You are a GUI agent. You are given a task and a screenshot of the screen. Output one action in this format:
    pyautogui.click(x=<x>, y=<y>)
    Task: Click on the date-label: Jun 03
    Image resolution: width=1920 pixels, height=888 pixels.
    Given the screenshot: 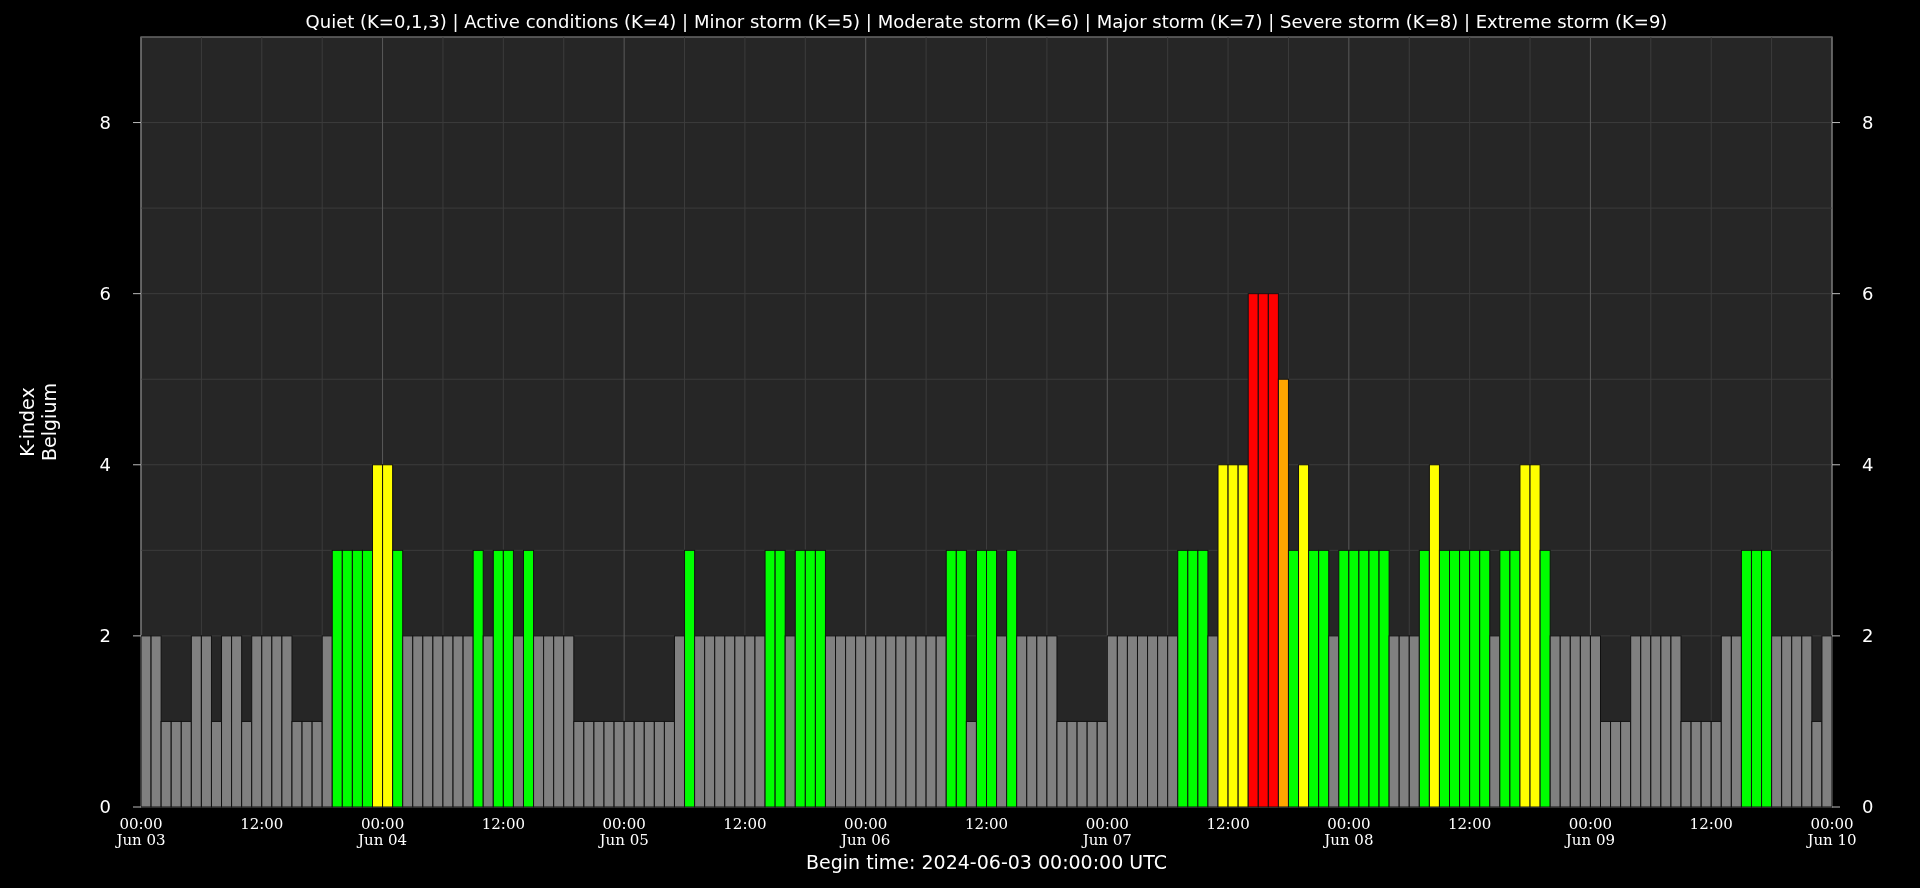 What is the action you would take?
    pyautogui.click(x=141, y=840)
    